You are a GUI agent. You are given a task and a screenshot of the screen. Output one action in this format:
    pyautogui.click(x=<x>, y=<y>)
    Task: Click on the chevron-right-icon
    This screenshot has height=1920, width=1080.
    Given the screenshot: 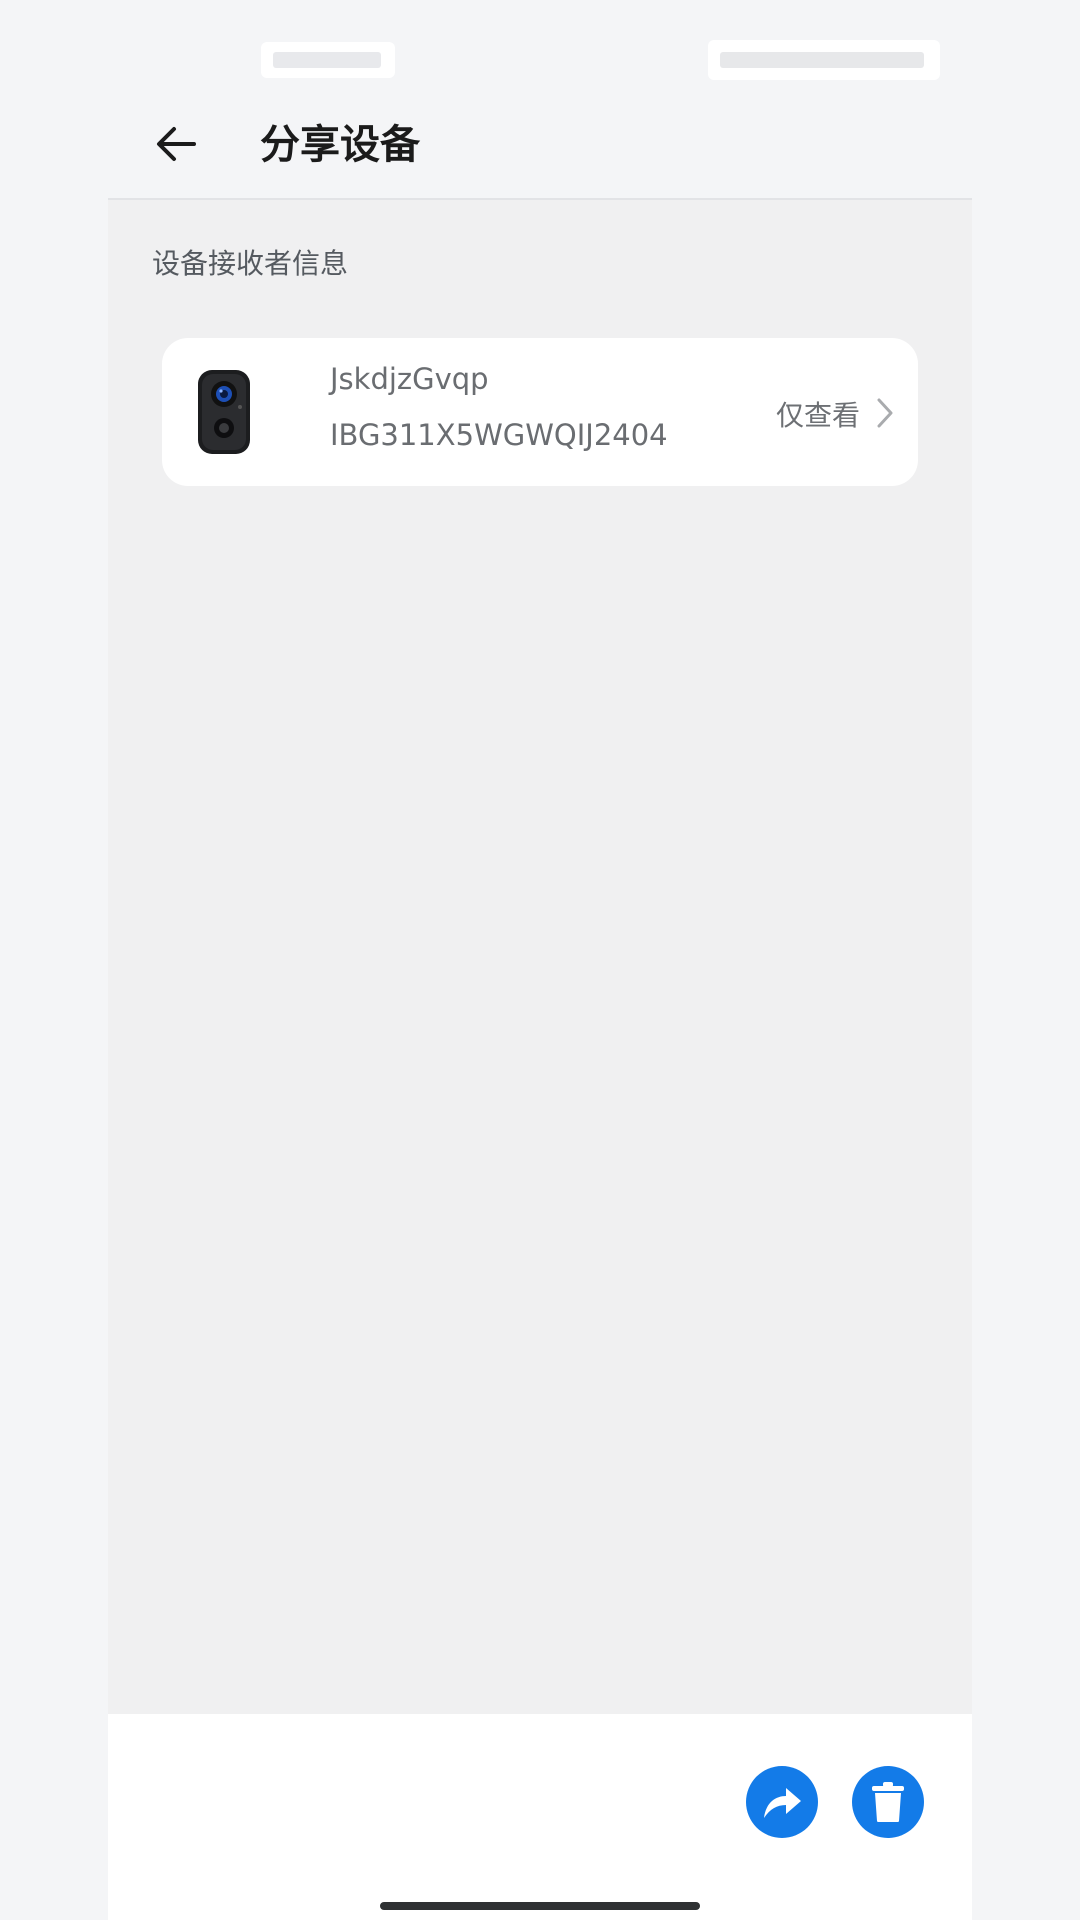 What is the action you would take?
    pyautogui.click(x=885, y=413)
    